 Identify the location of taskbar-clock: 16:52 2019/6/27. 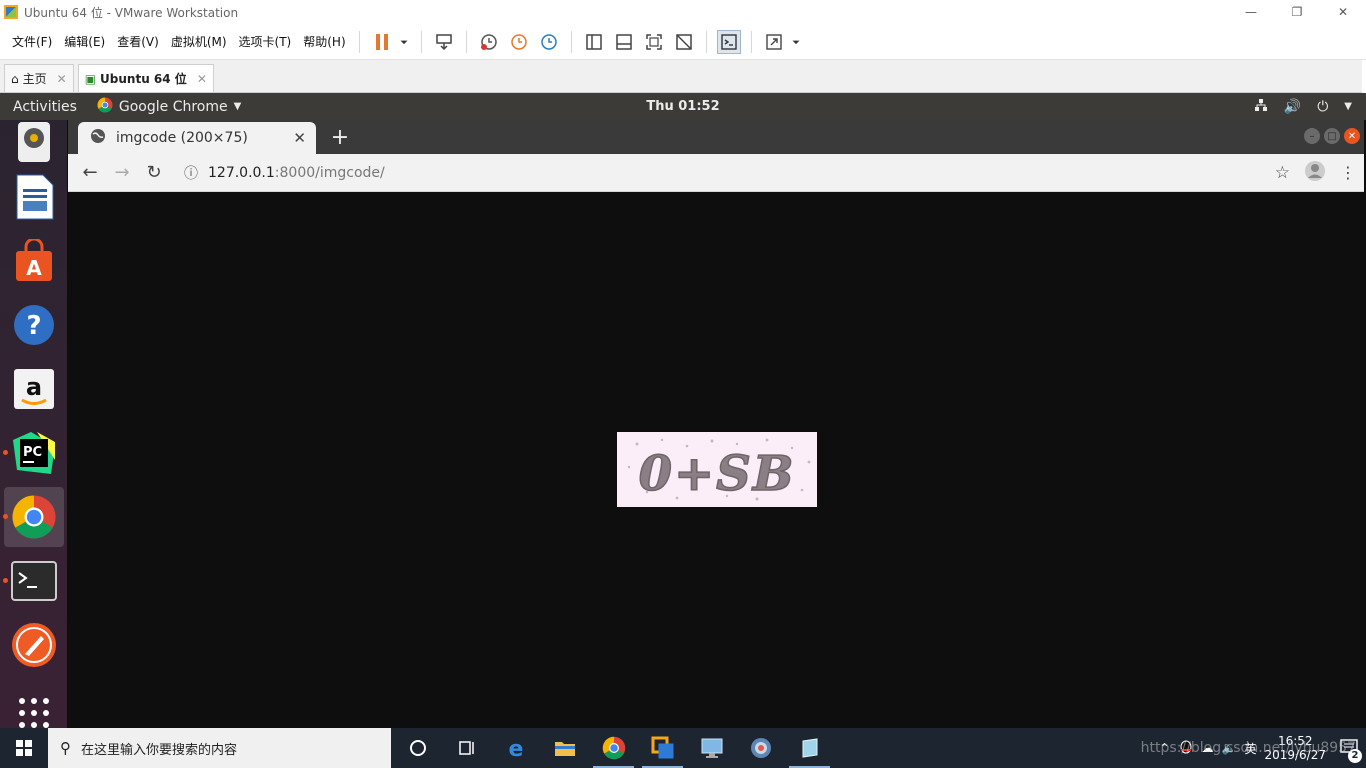
(1295, 748).